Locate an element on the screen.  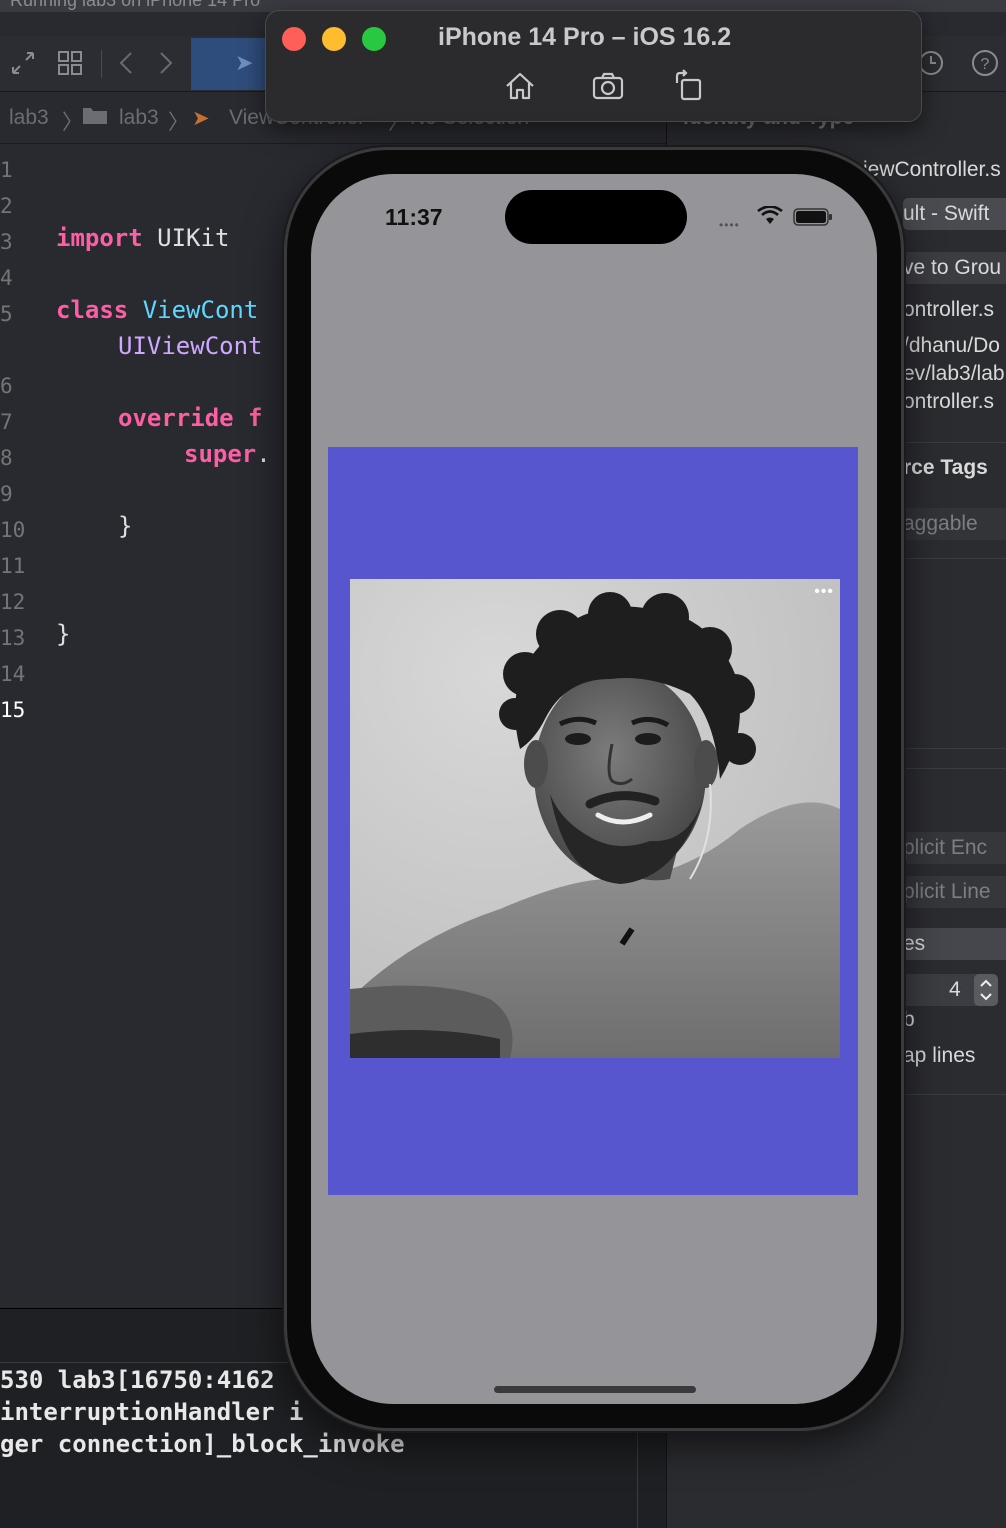
zoom-button is located at coordinates (374, 39).